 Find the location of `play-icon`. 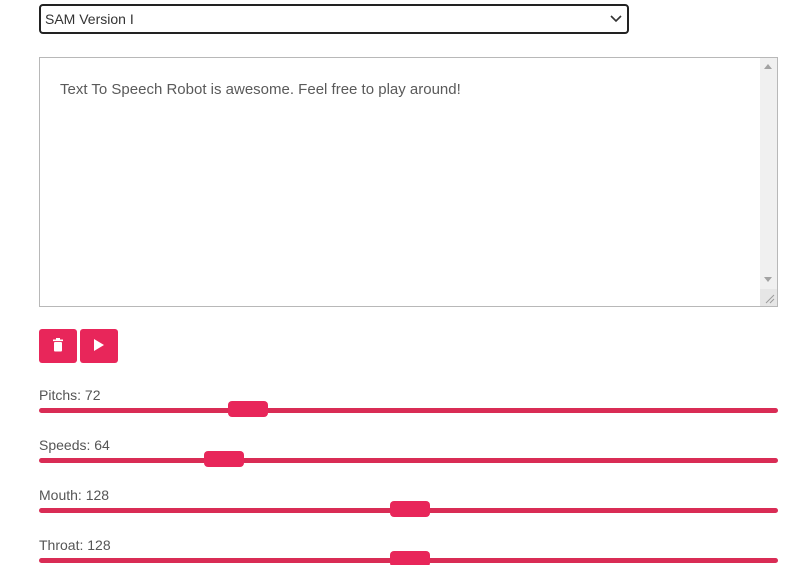

play-icon is located at coordinates (99, 346).